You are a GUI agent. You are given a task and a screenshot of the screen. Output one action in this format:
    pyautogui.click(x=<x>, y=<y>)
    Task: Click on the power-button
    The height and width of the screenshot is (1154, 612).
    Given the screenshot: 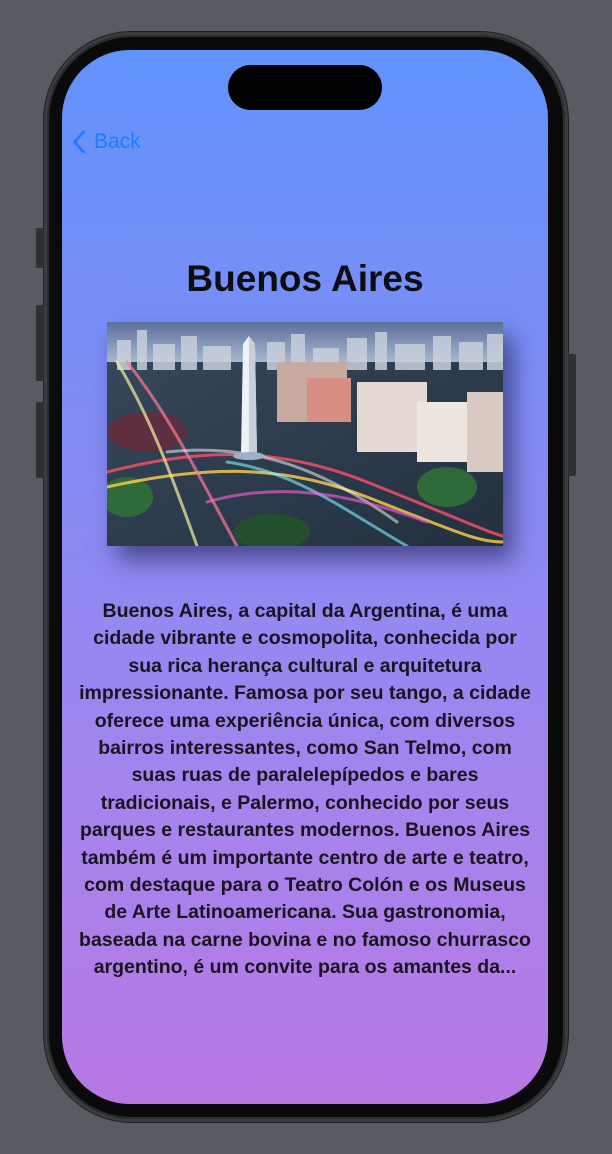 What is the action you would take?
    pyautogui.click(x=572, y=415)
    